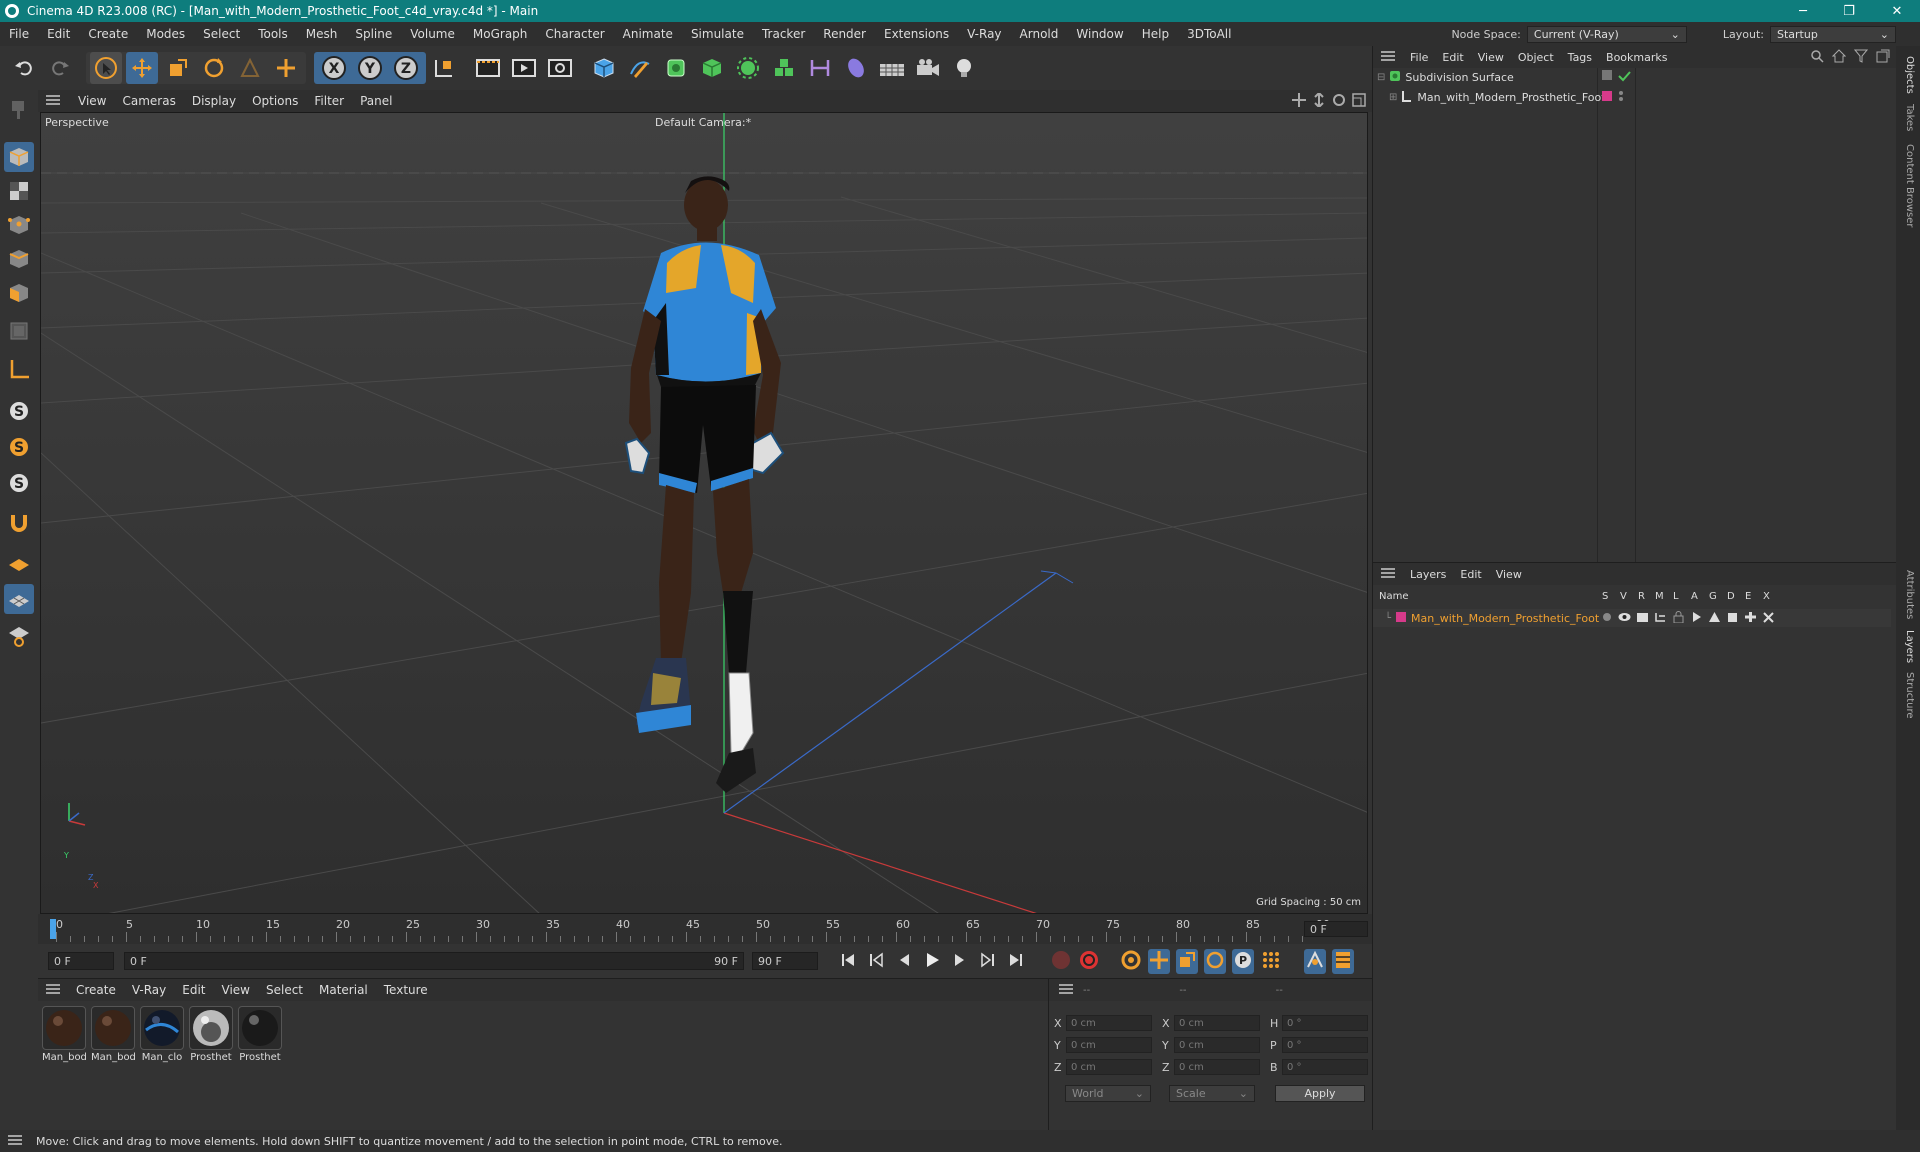  Describe the element at coordinates (1491, 57) in the screenshot. I see `object-menu-view: View` at that location.